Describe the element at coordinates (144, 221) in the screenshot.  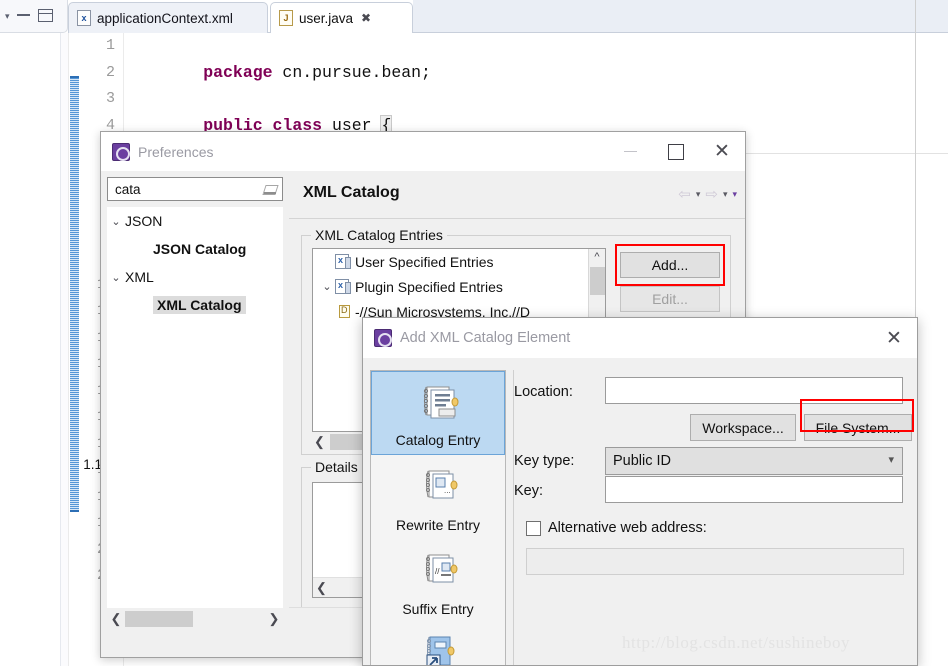
I see `tree-item-label: JSON` at that location.